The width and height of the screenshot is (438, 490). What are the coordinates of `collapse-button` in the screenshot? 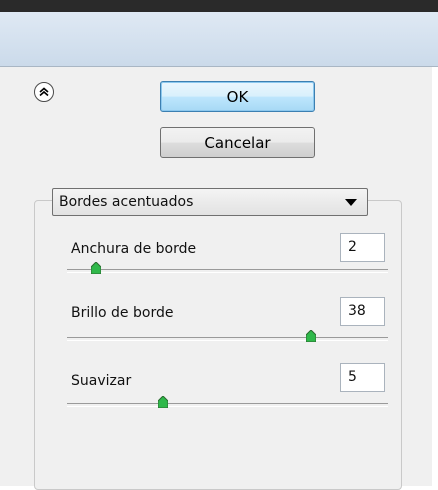 It's located at (44, 92).